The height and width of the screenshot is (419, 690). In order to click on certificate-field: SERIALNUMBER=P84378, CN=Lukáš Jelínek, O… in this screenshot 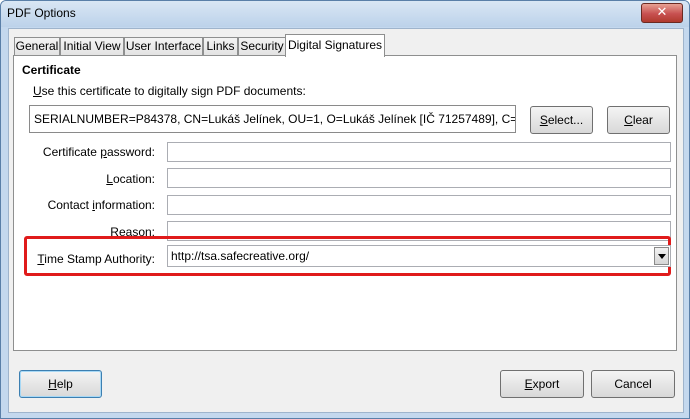, I will do `click(272, 119)`.